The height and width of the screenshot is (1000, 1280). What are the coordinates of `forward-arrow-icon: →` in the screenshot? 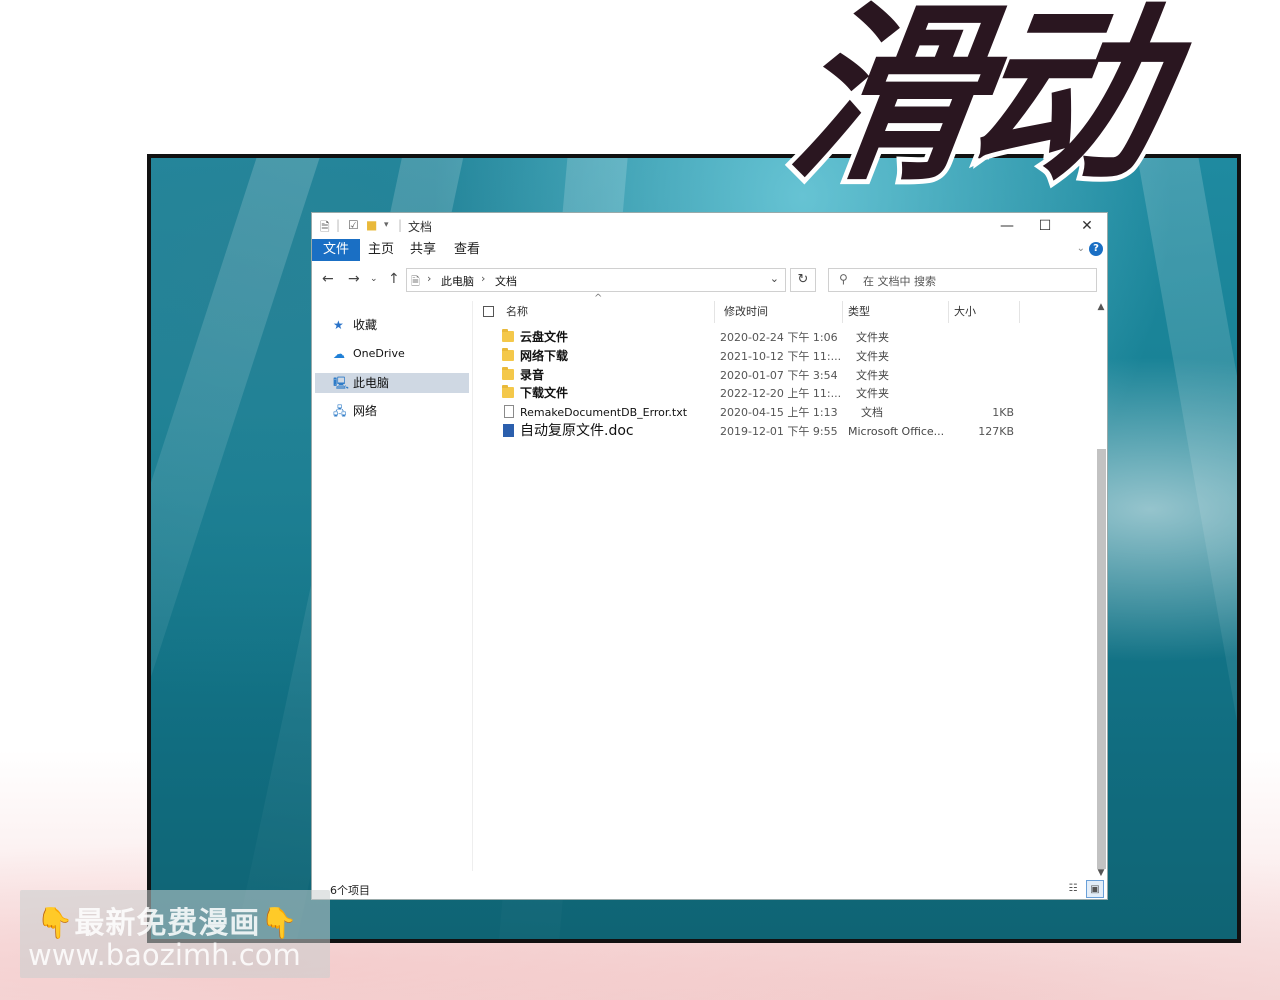 It's located at (354, 279).